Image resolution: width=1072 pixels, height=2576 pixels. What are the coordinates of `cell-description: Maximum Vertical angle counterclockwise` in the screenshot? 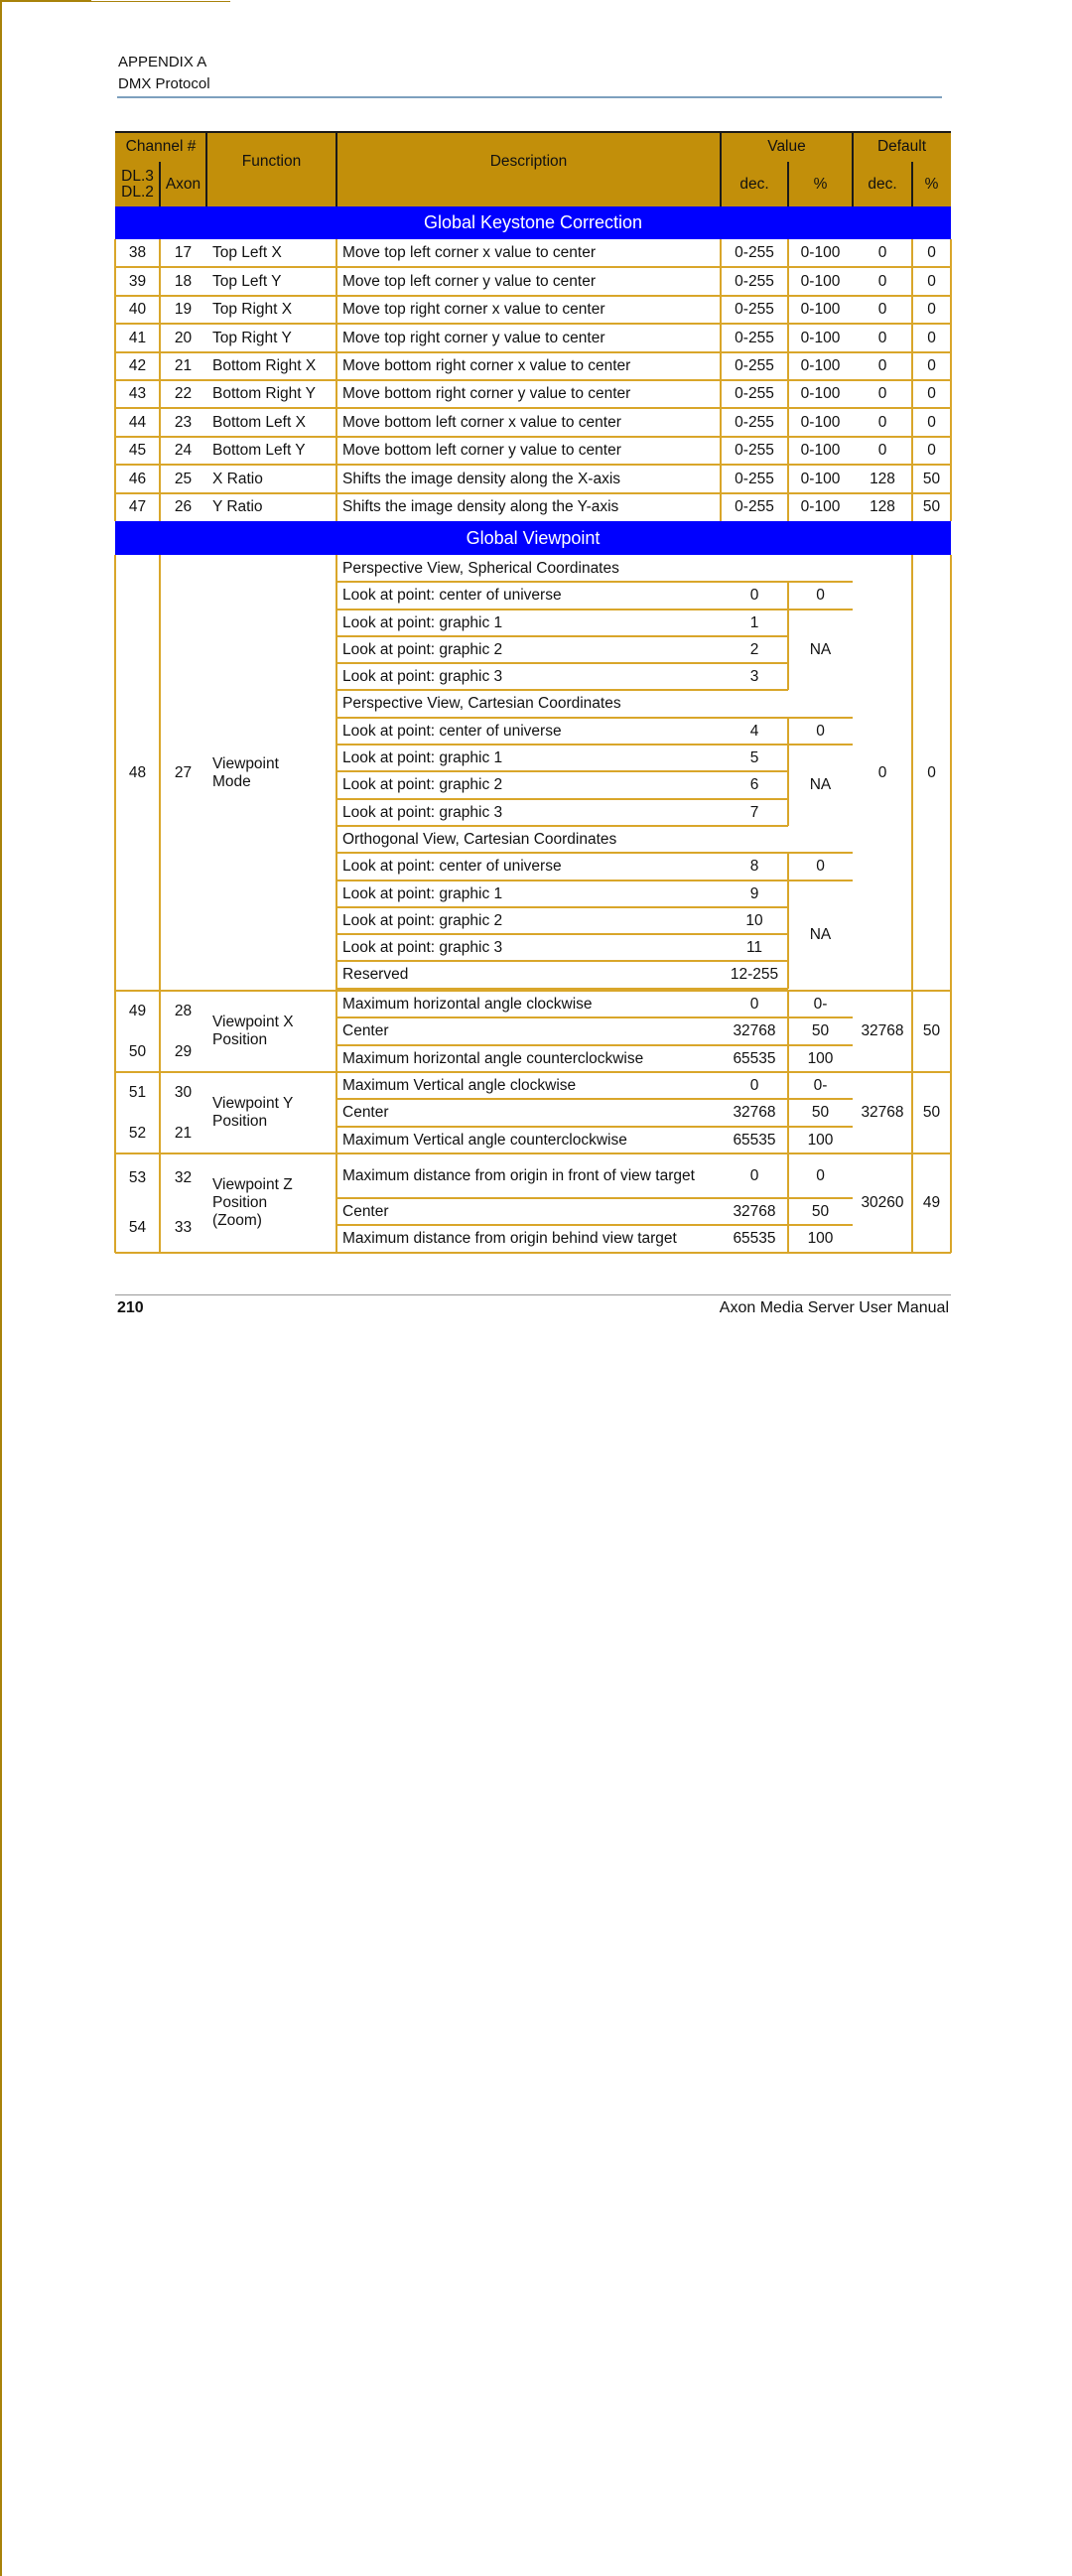 It's located at (484, 1140).